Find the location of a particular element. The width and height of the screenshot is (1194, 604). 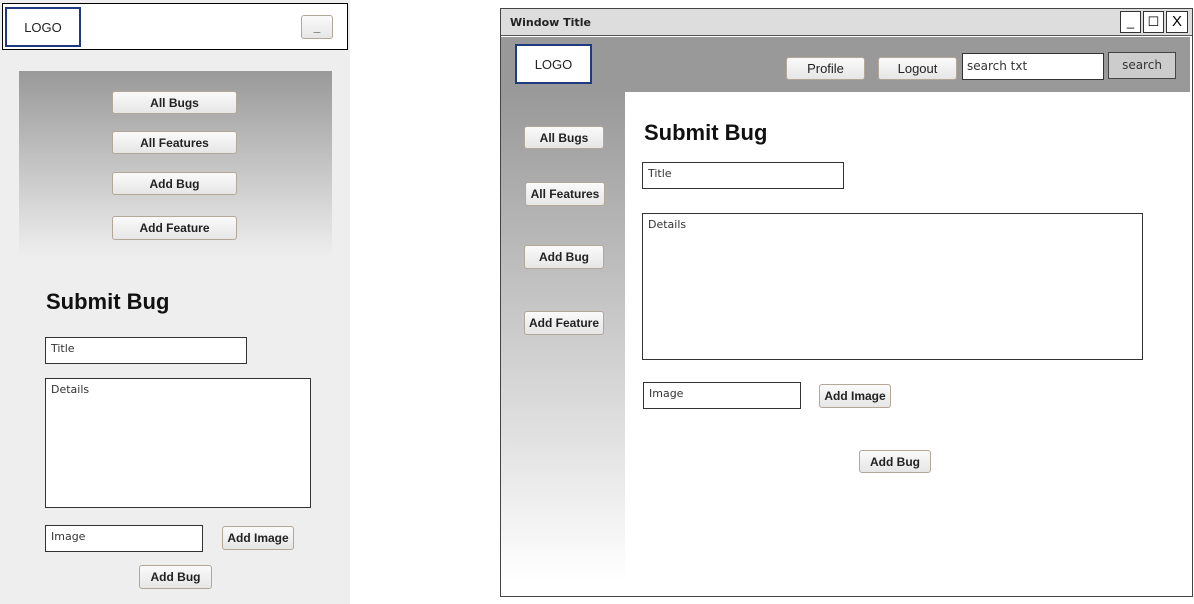

mobile-page-title: Submit Bug is located at coordinates (108, 301).